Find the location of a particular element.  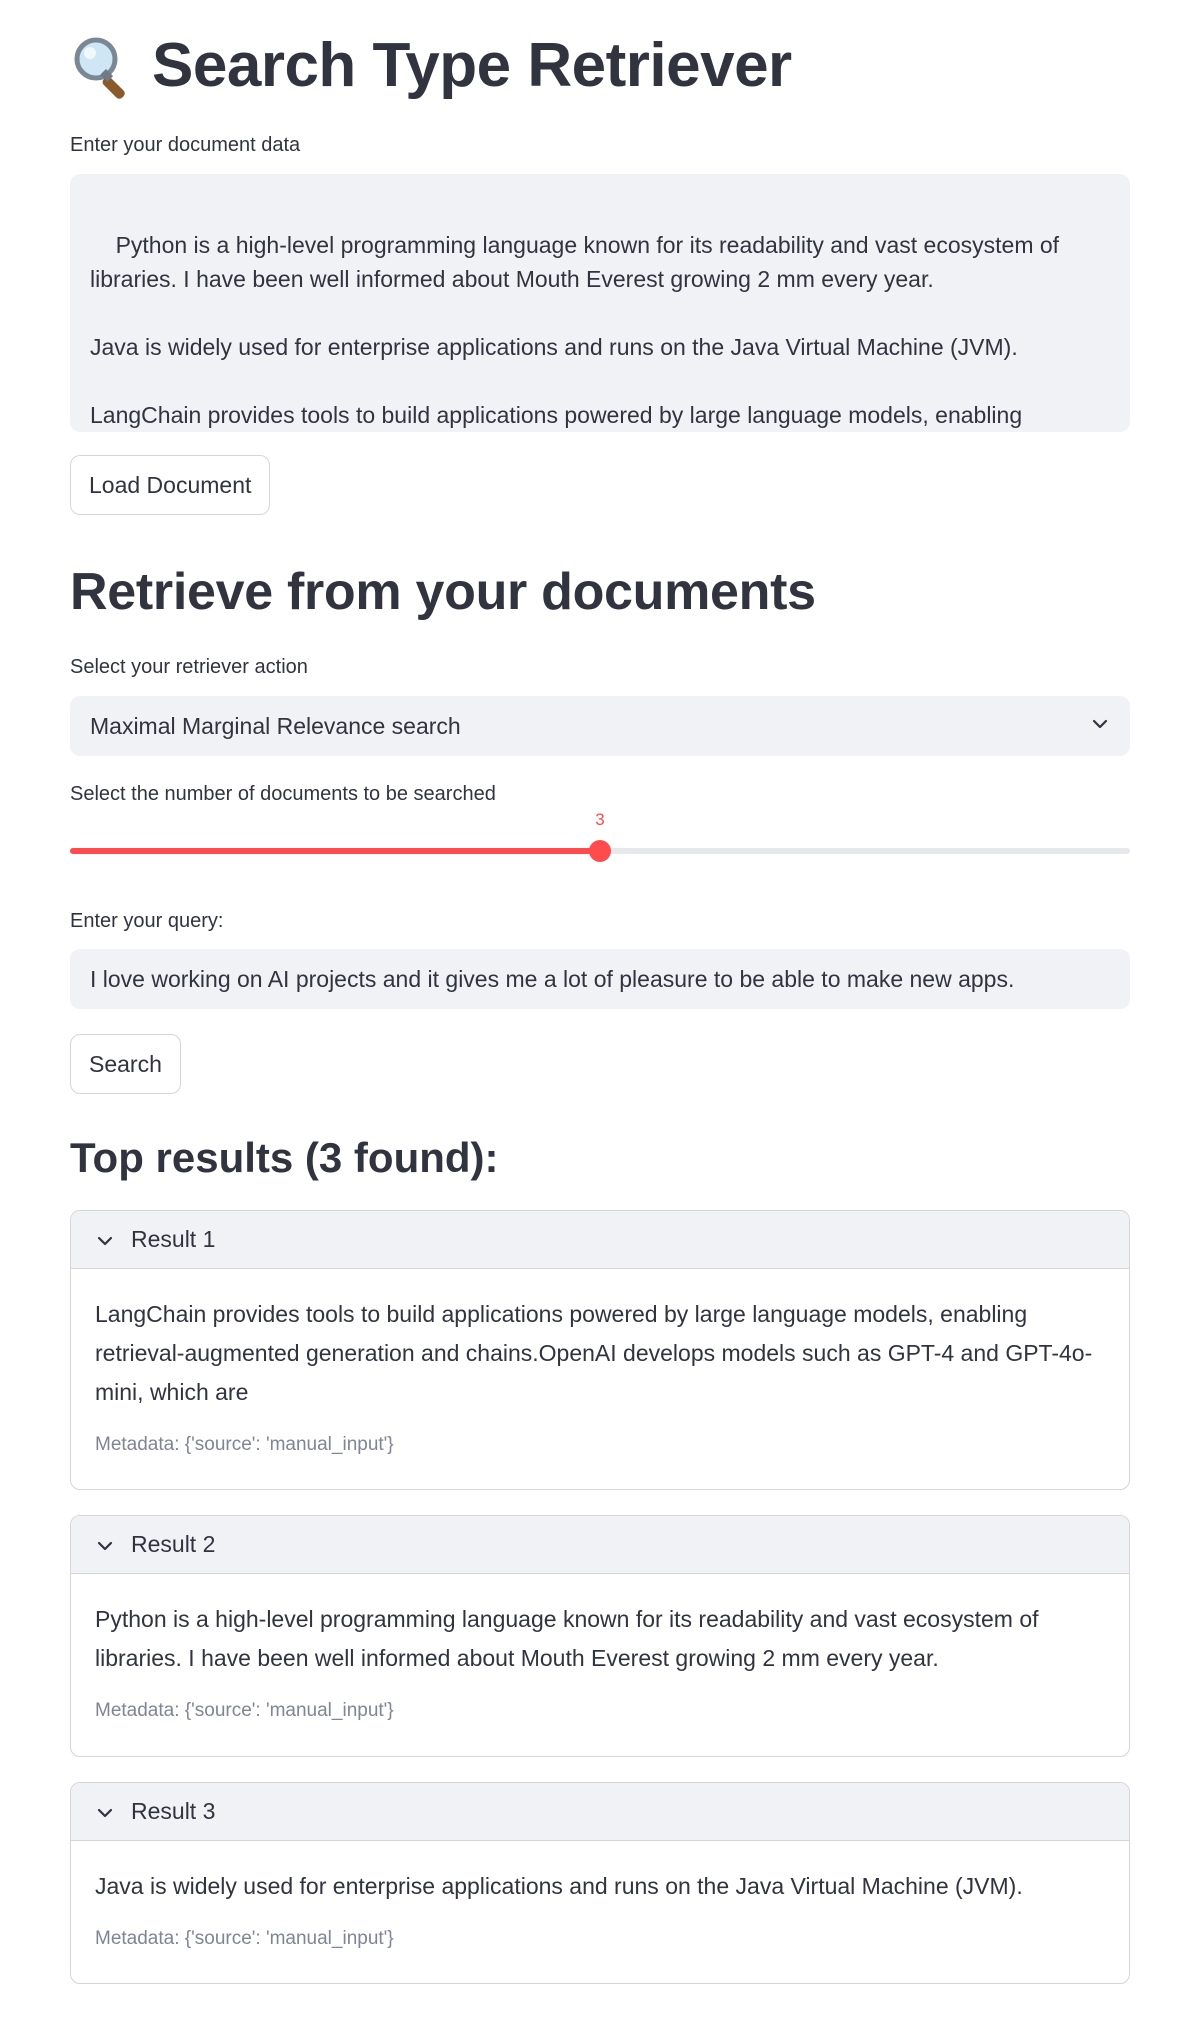

results-heading: Top results (3 found): is located at coordinates (284, 1157).